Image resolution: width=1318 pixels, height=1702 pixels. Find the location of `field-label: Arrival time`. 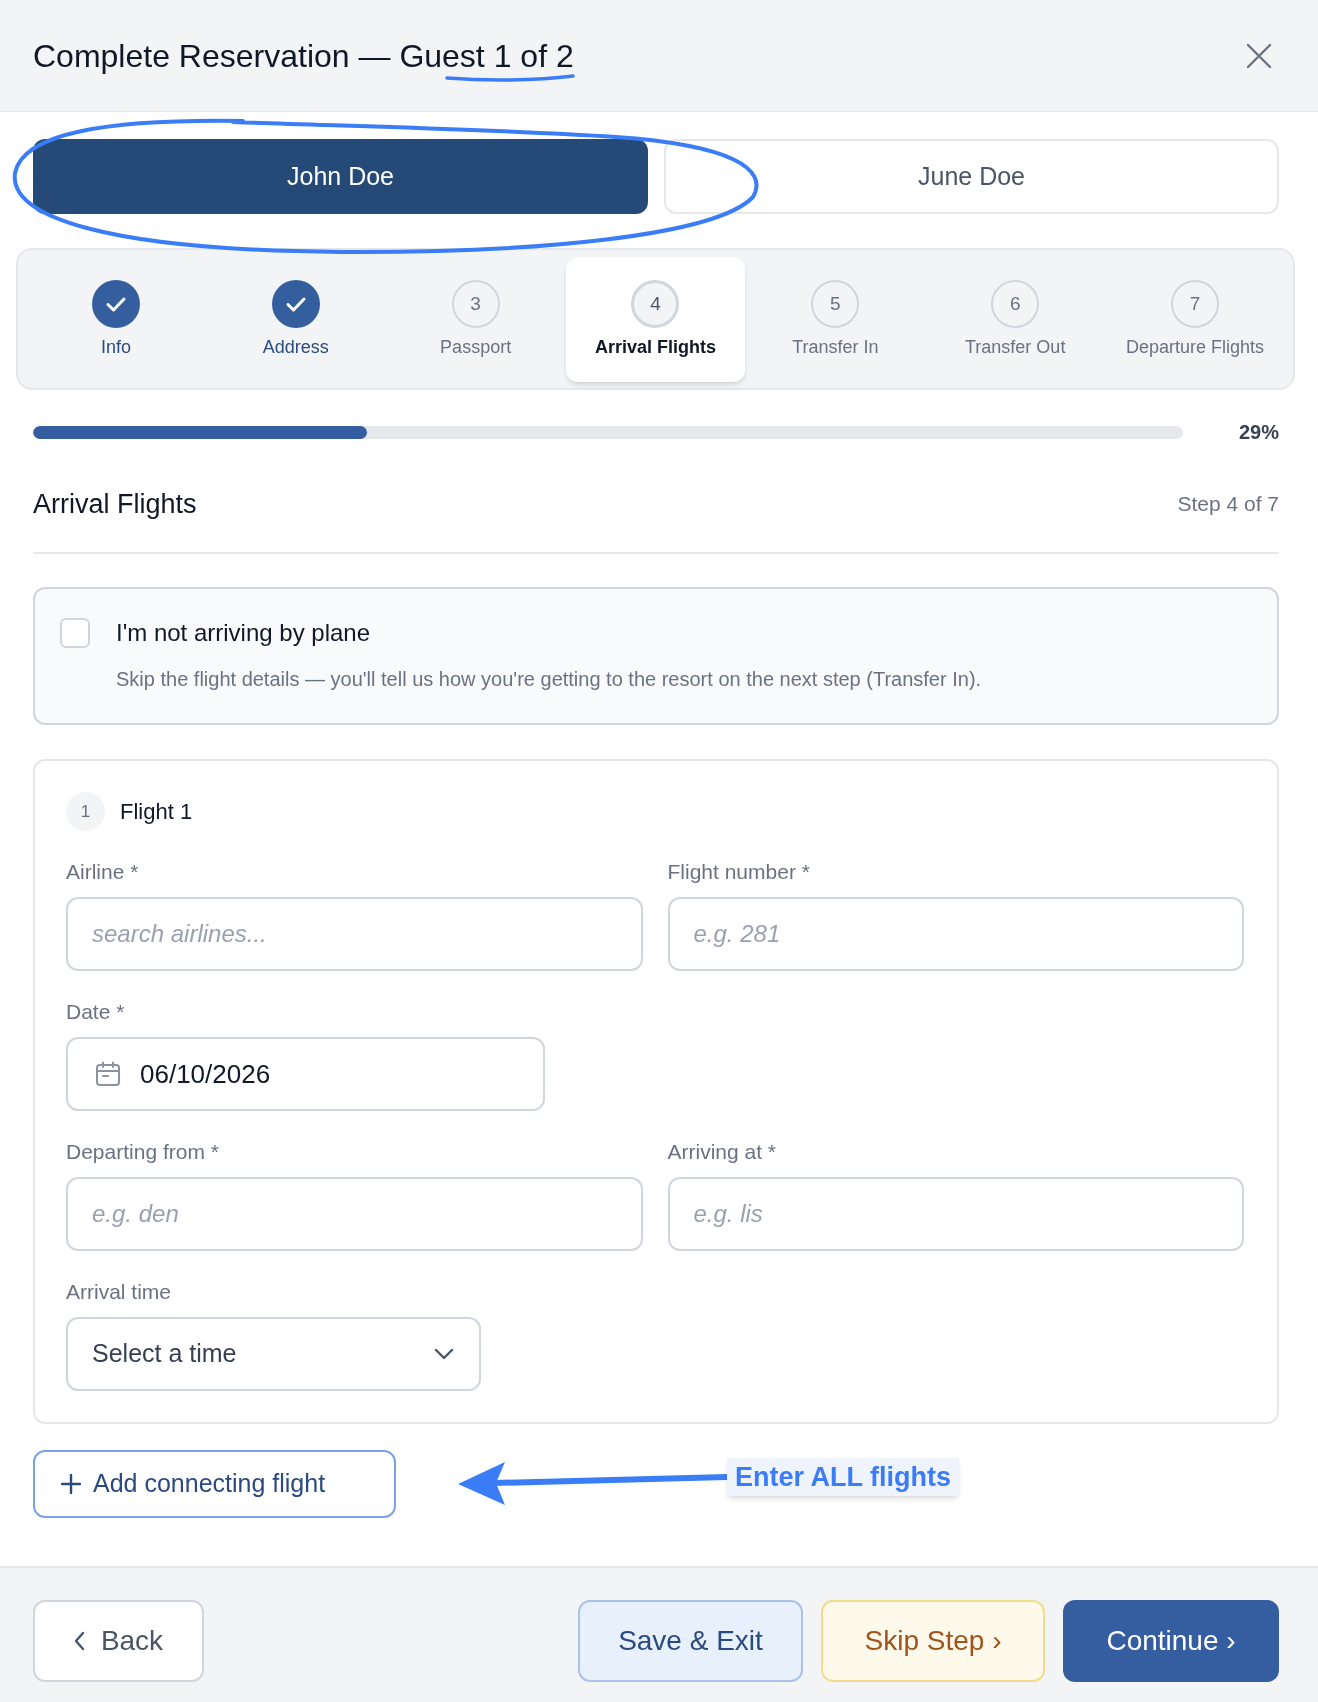

field-label: Arrival time is located at coordinates (119, 1292).